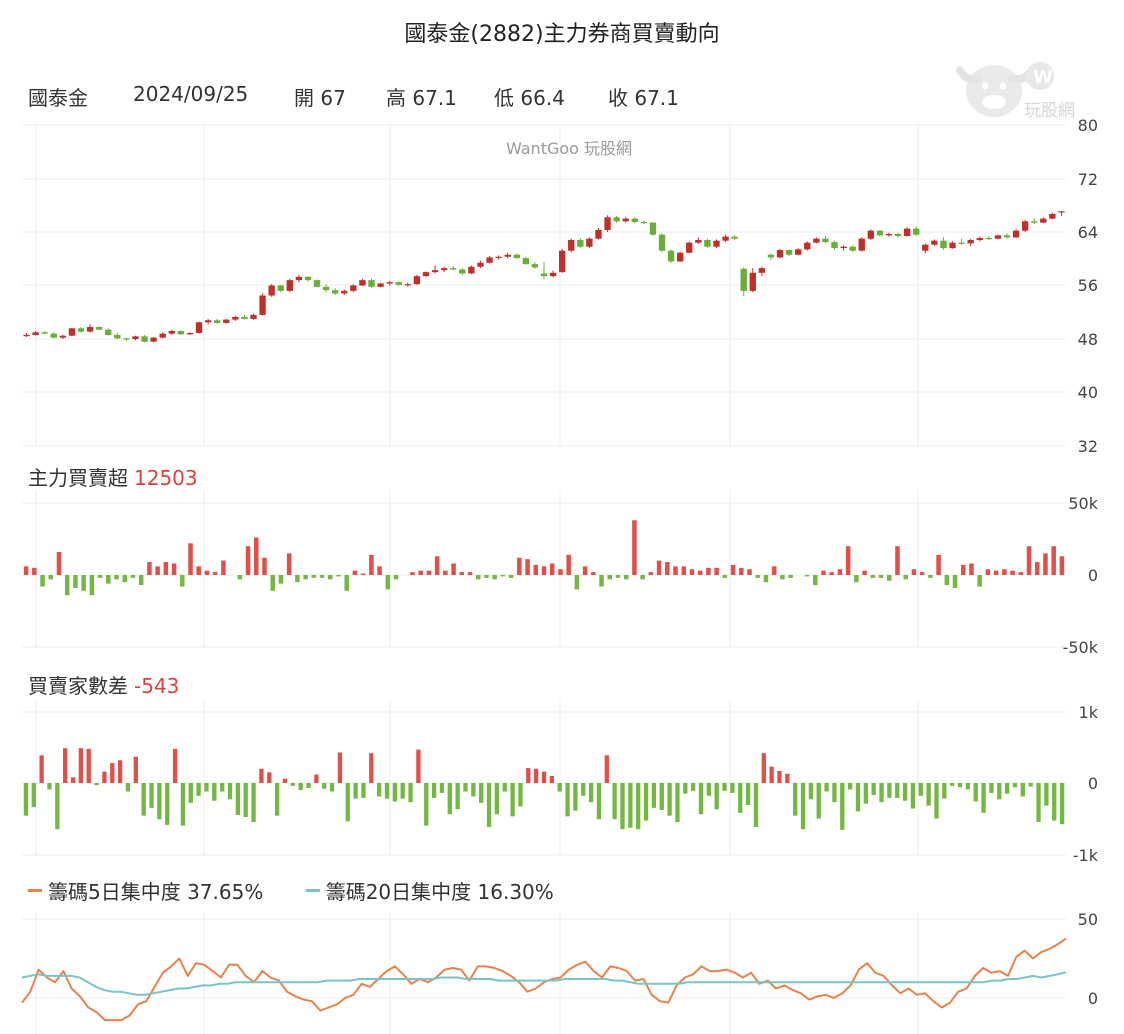  Describe the element at coordinates (1089, 712) in the screenshot. I see `y-tick-label: 1k` at that location.